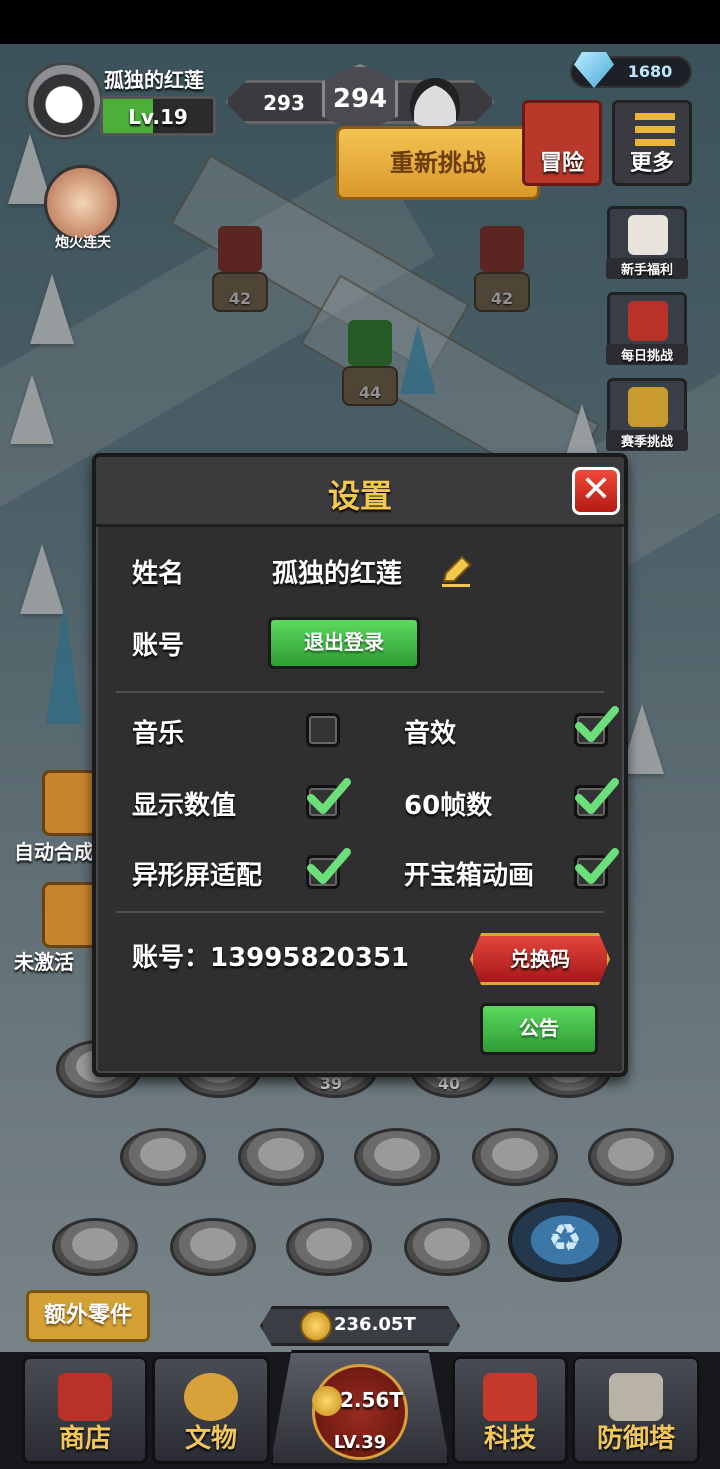  What do you see at coordinates (648, 235) in the screenshot?
I see `calendar-icon` at bounding box center [648, 235].